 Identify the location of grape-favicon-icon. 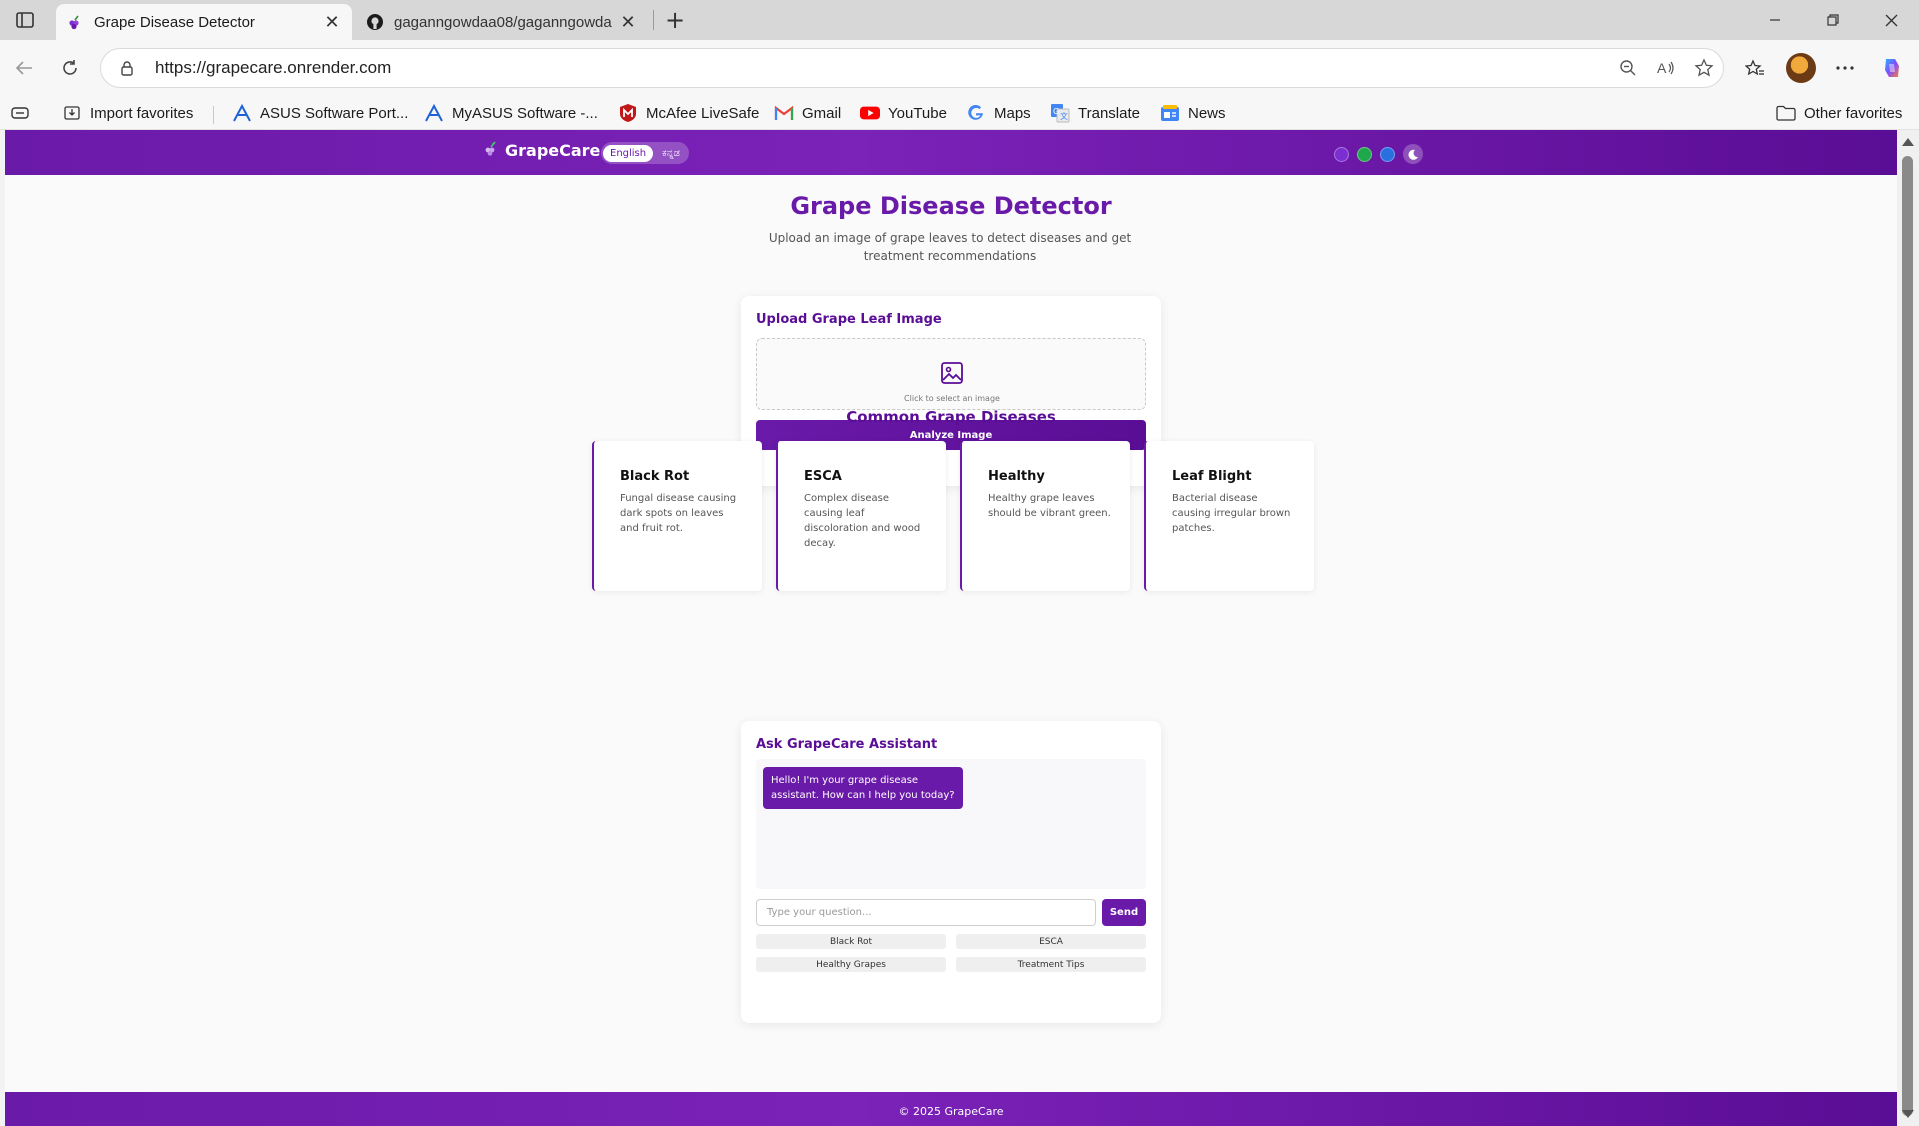
(75, 22).